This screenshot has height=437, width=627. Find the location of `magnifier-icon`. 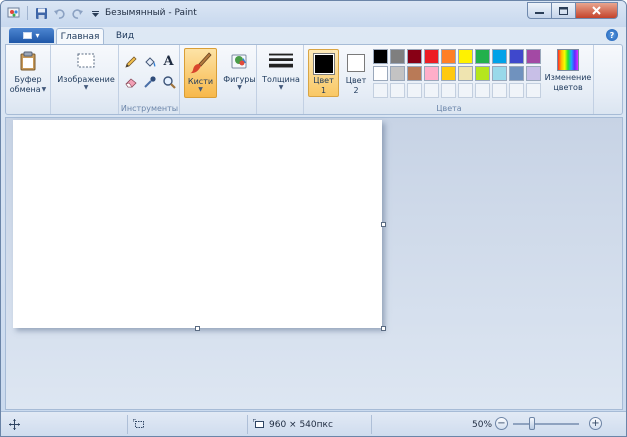

magnifier-icon is located at coordinates (168, 81).